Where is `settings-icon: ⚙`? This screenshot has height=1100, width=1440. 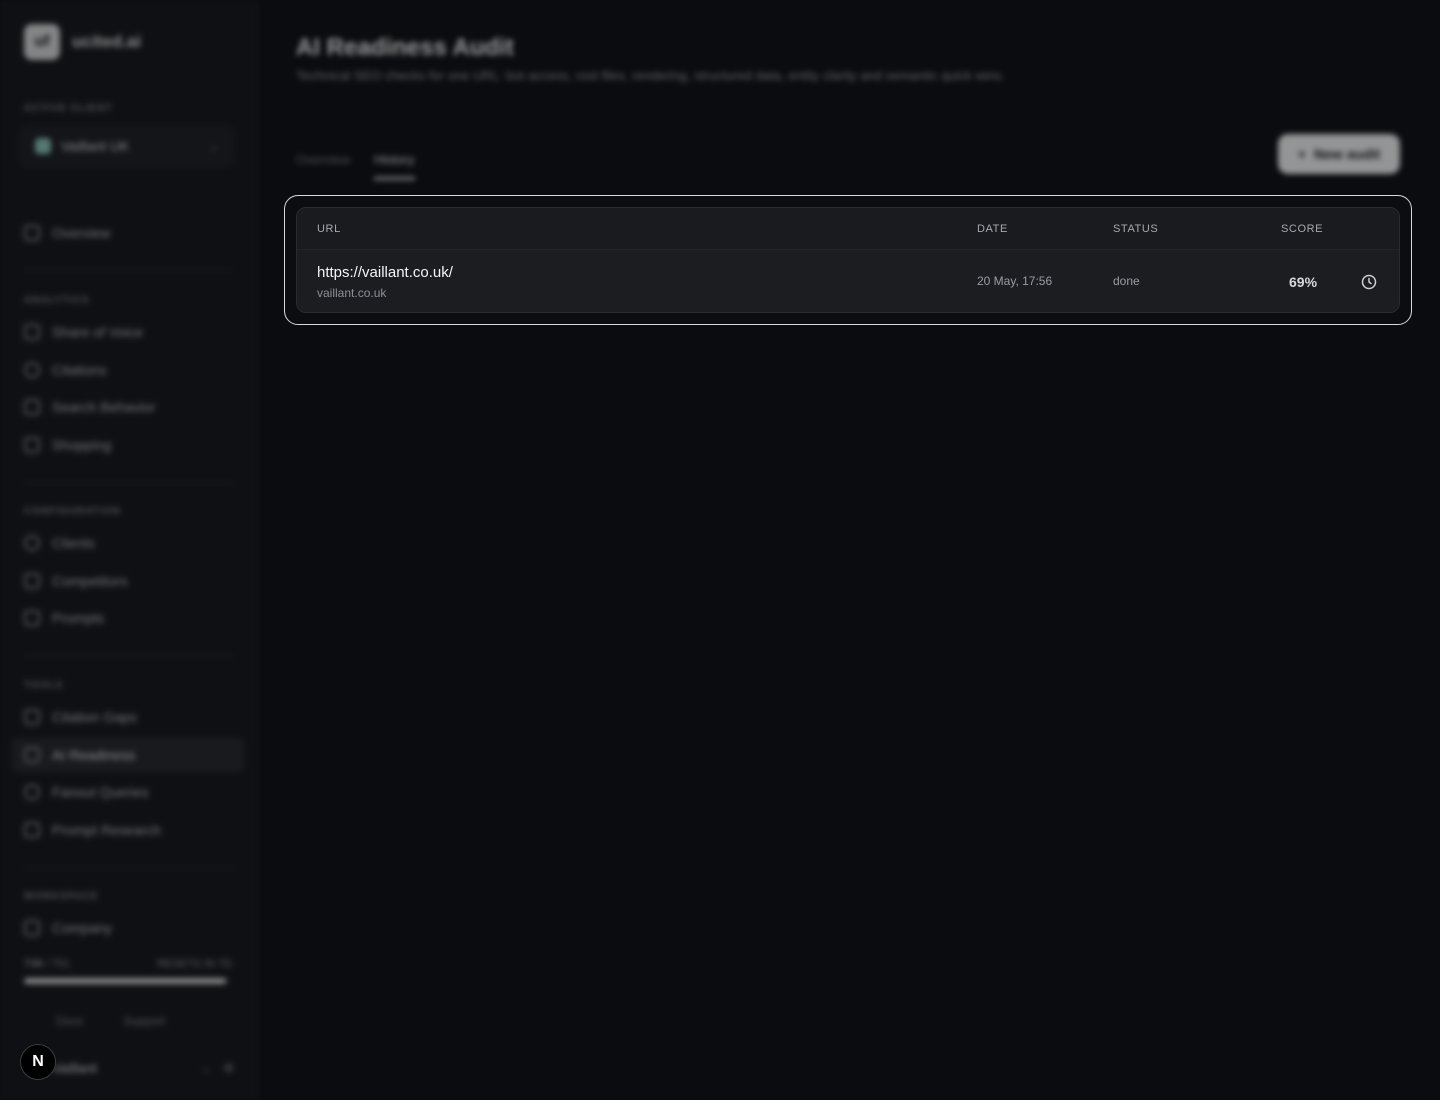 settings-icon: ⚙ is located at coordinates (228, 1068).